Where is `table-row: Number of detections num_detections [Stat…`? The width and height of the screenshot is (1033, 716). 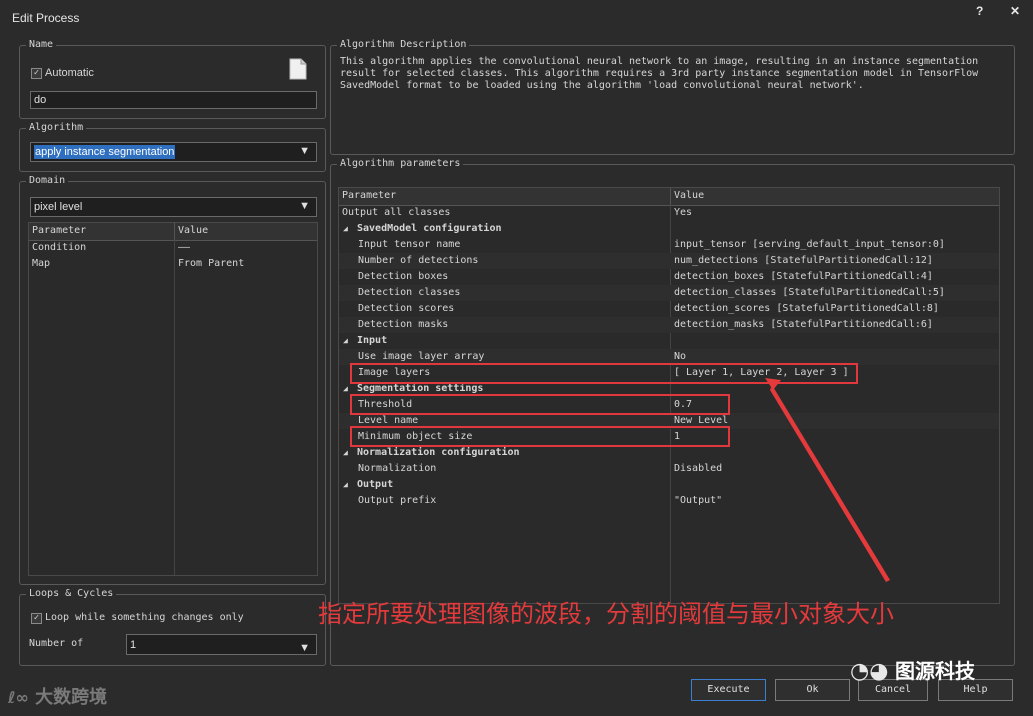
table-row: Number of detections num_detections [Stat… is located at coordinates (669, 261).